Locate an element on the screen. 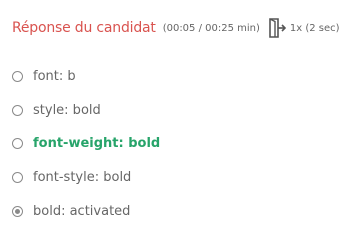 Image resolution: width=345 pixels, height=243 pixels. radio-button-selected is located at coordinates (17, 211).